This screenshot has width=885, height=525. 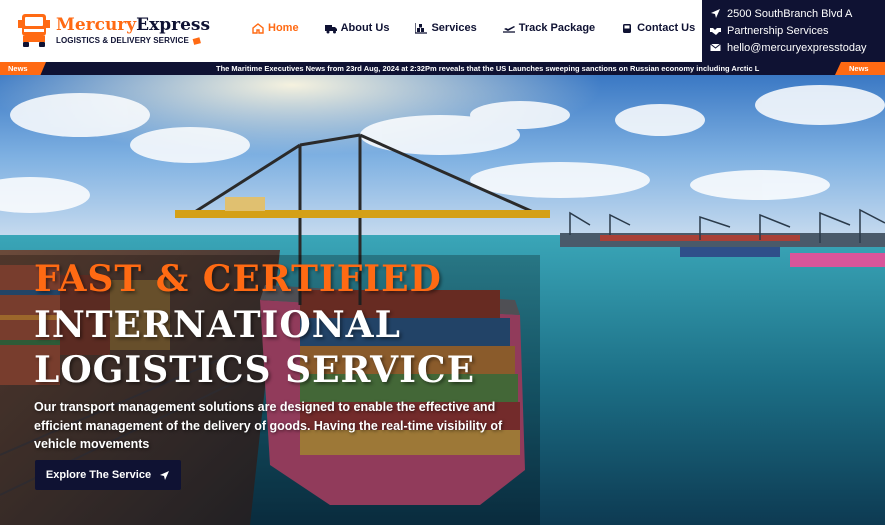 What do you see at coordinates (23, 68) in the screenshot?
I see `ticker-tag-left: News` at bounding box center [23, 68].